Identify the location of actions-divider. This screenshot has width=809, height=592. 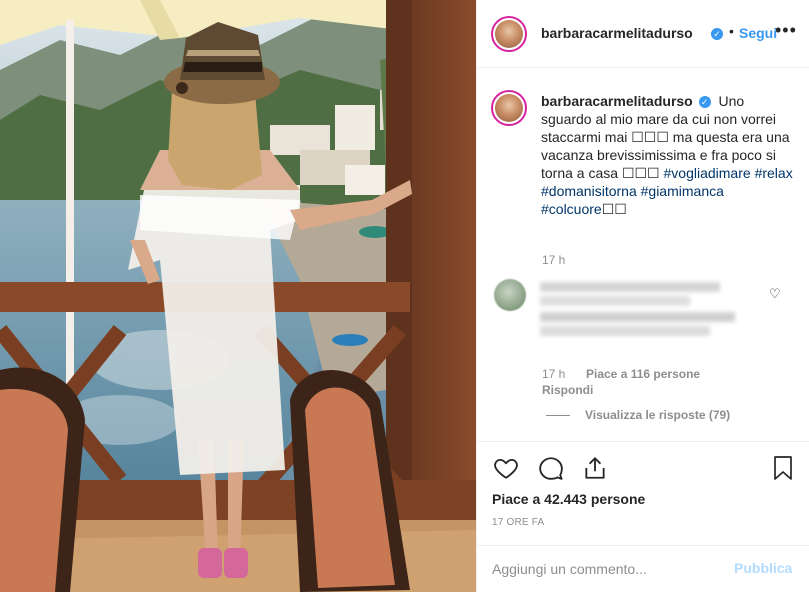
(642, 441).